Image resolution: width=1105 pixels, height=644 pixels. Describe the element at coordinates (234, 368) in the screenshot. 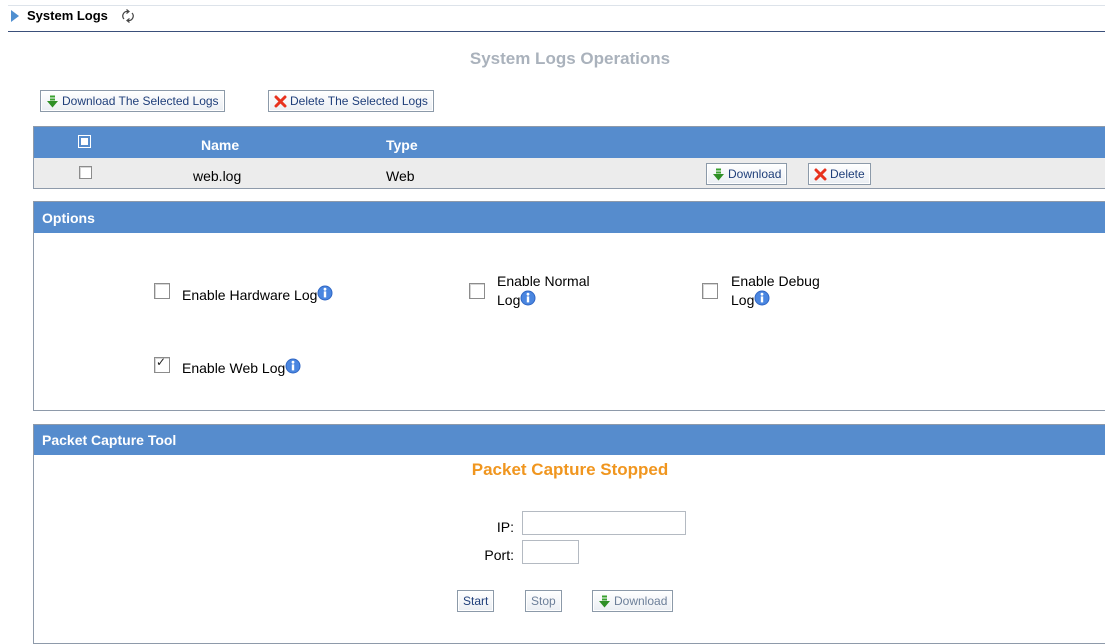

I see `enable-web-log-label: Enable Web Log` at that location.